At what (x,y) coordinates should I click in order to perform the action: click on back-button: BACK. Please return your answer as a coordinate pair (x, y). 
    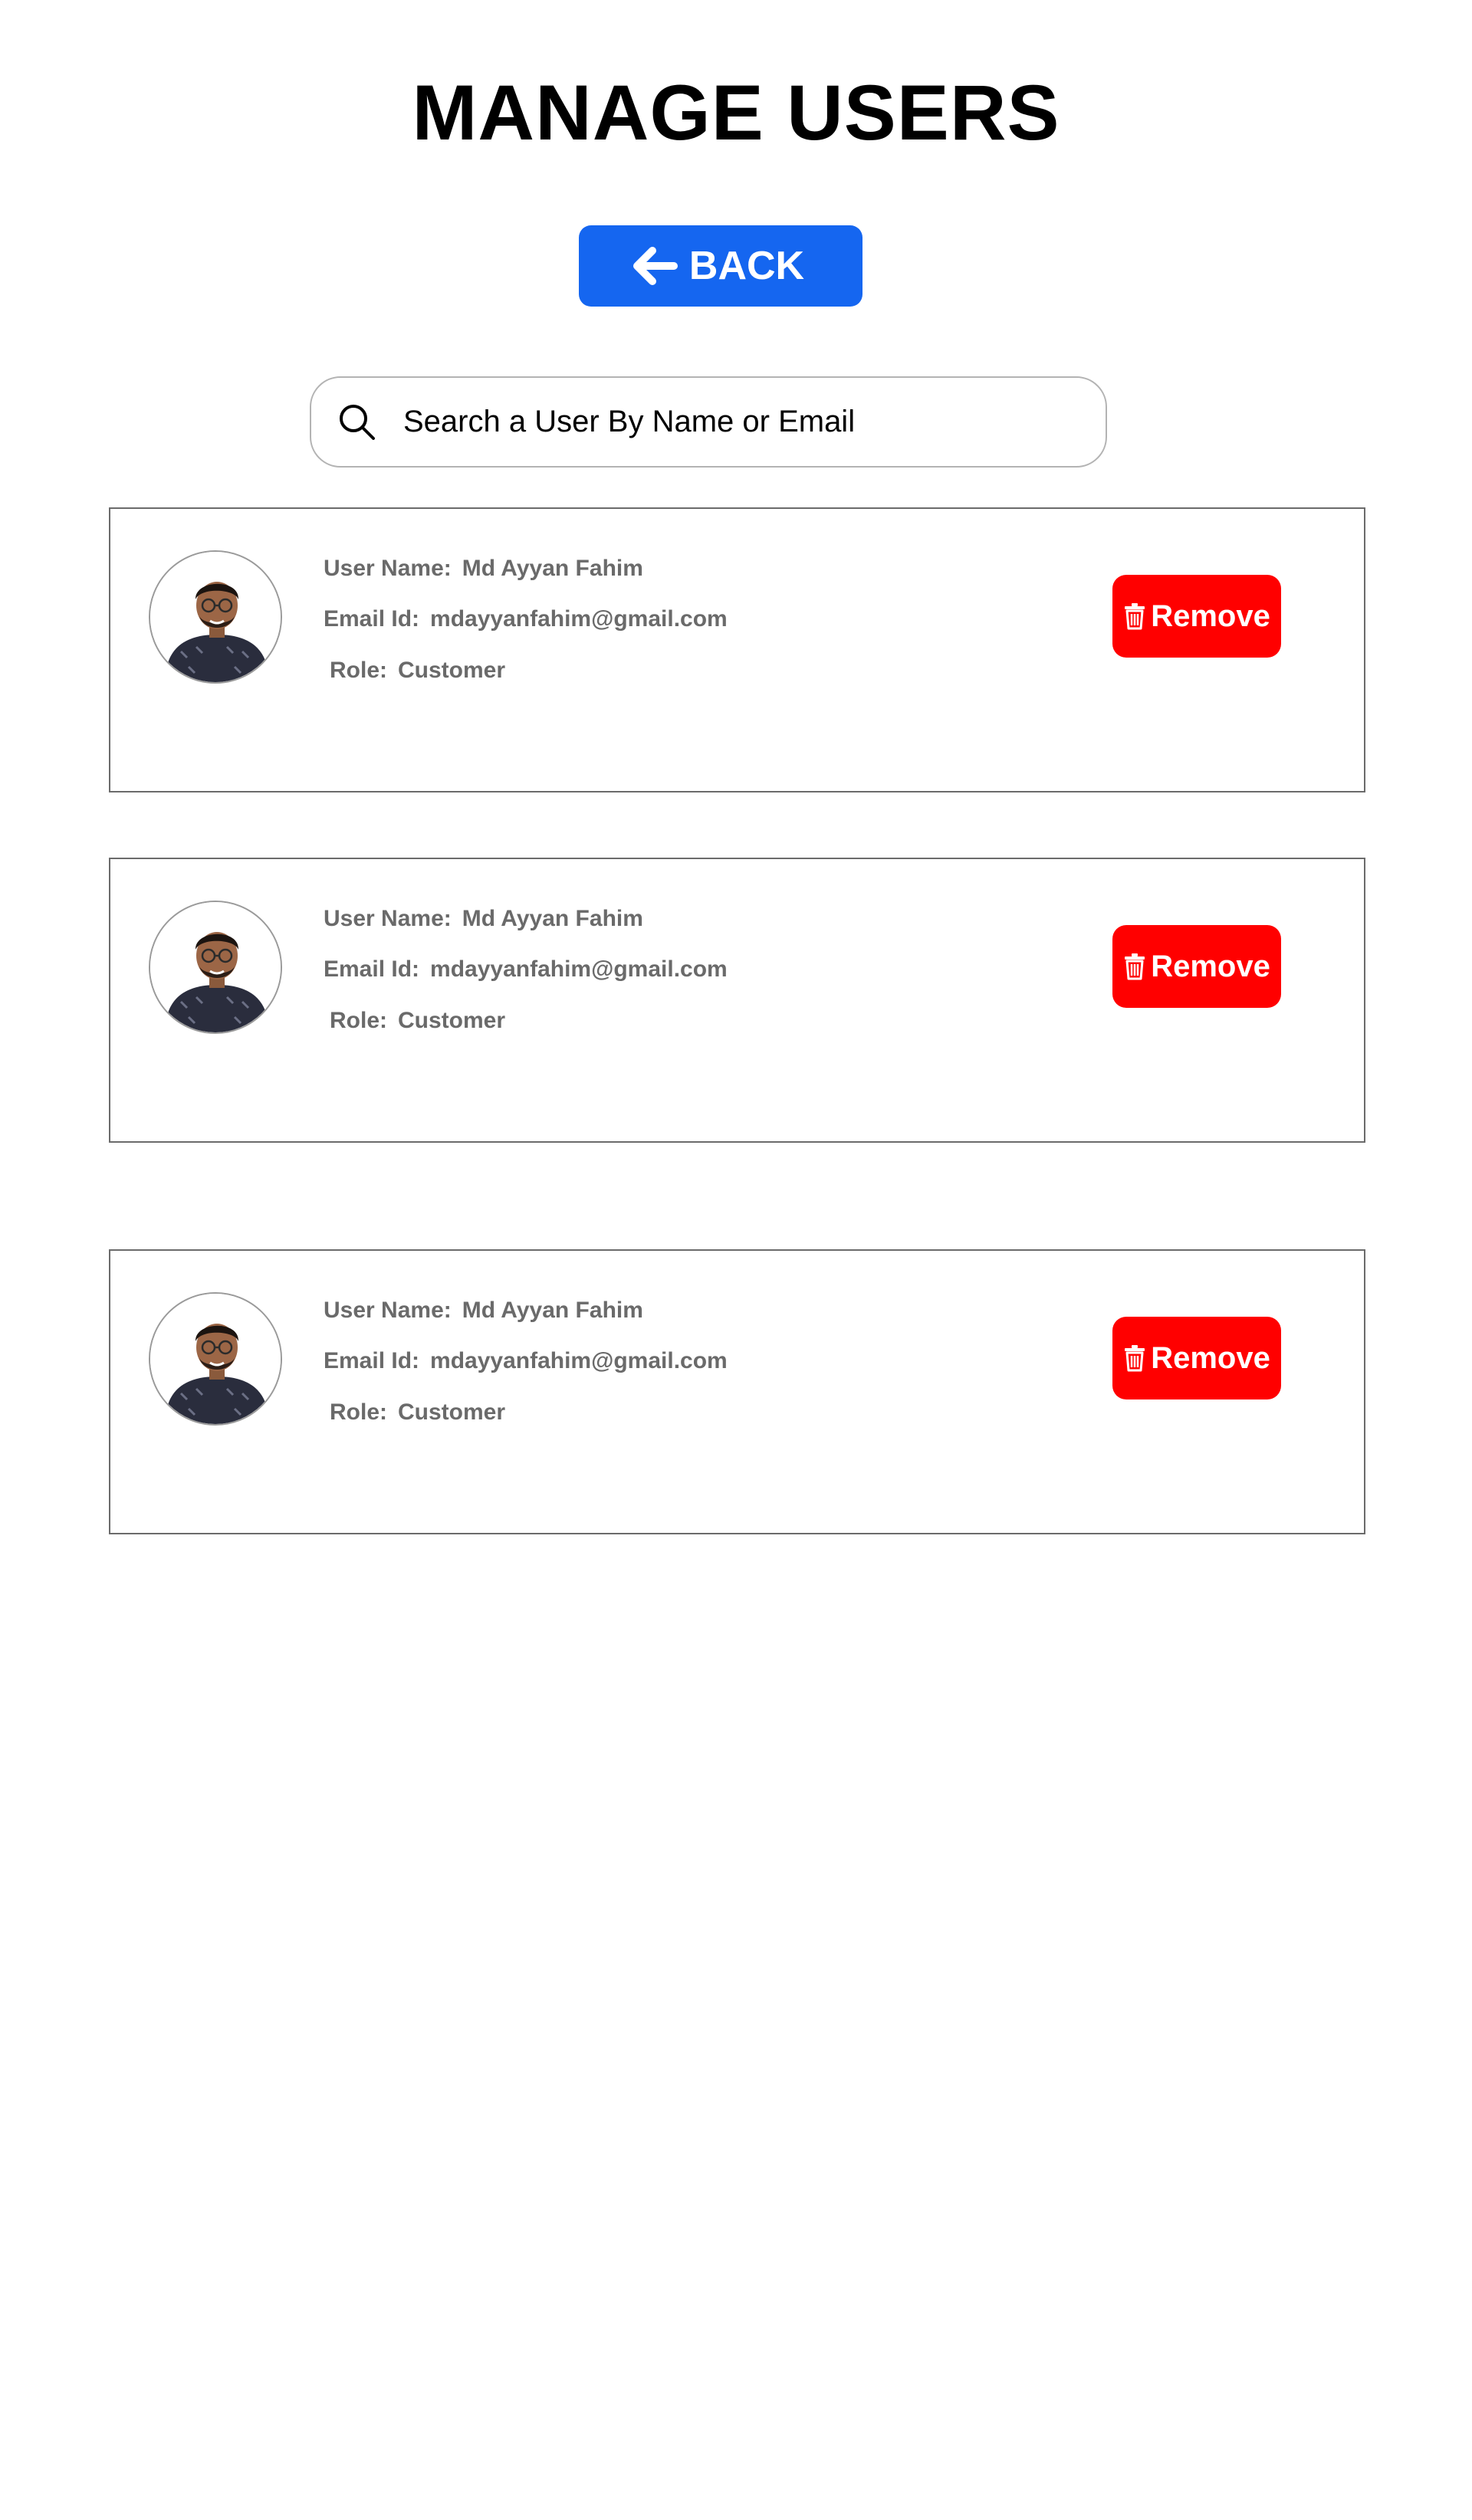
    Looking at the image, I should click on (721, 266).